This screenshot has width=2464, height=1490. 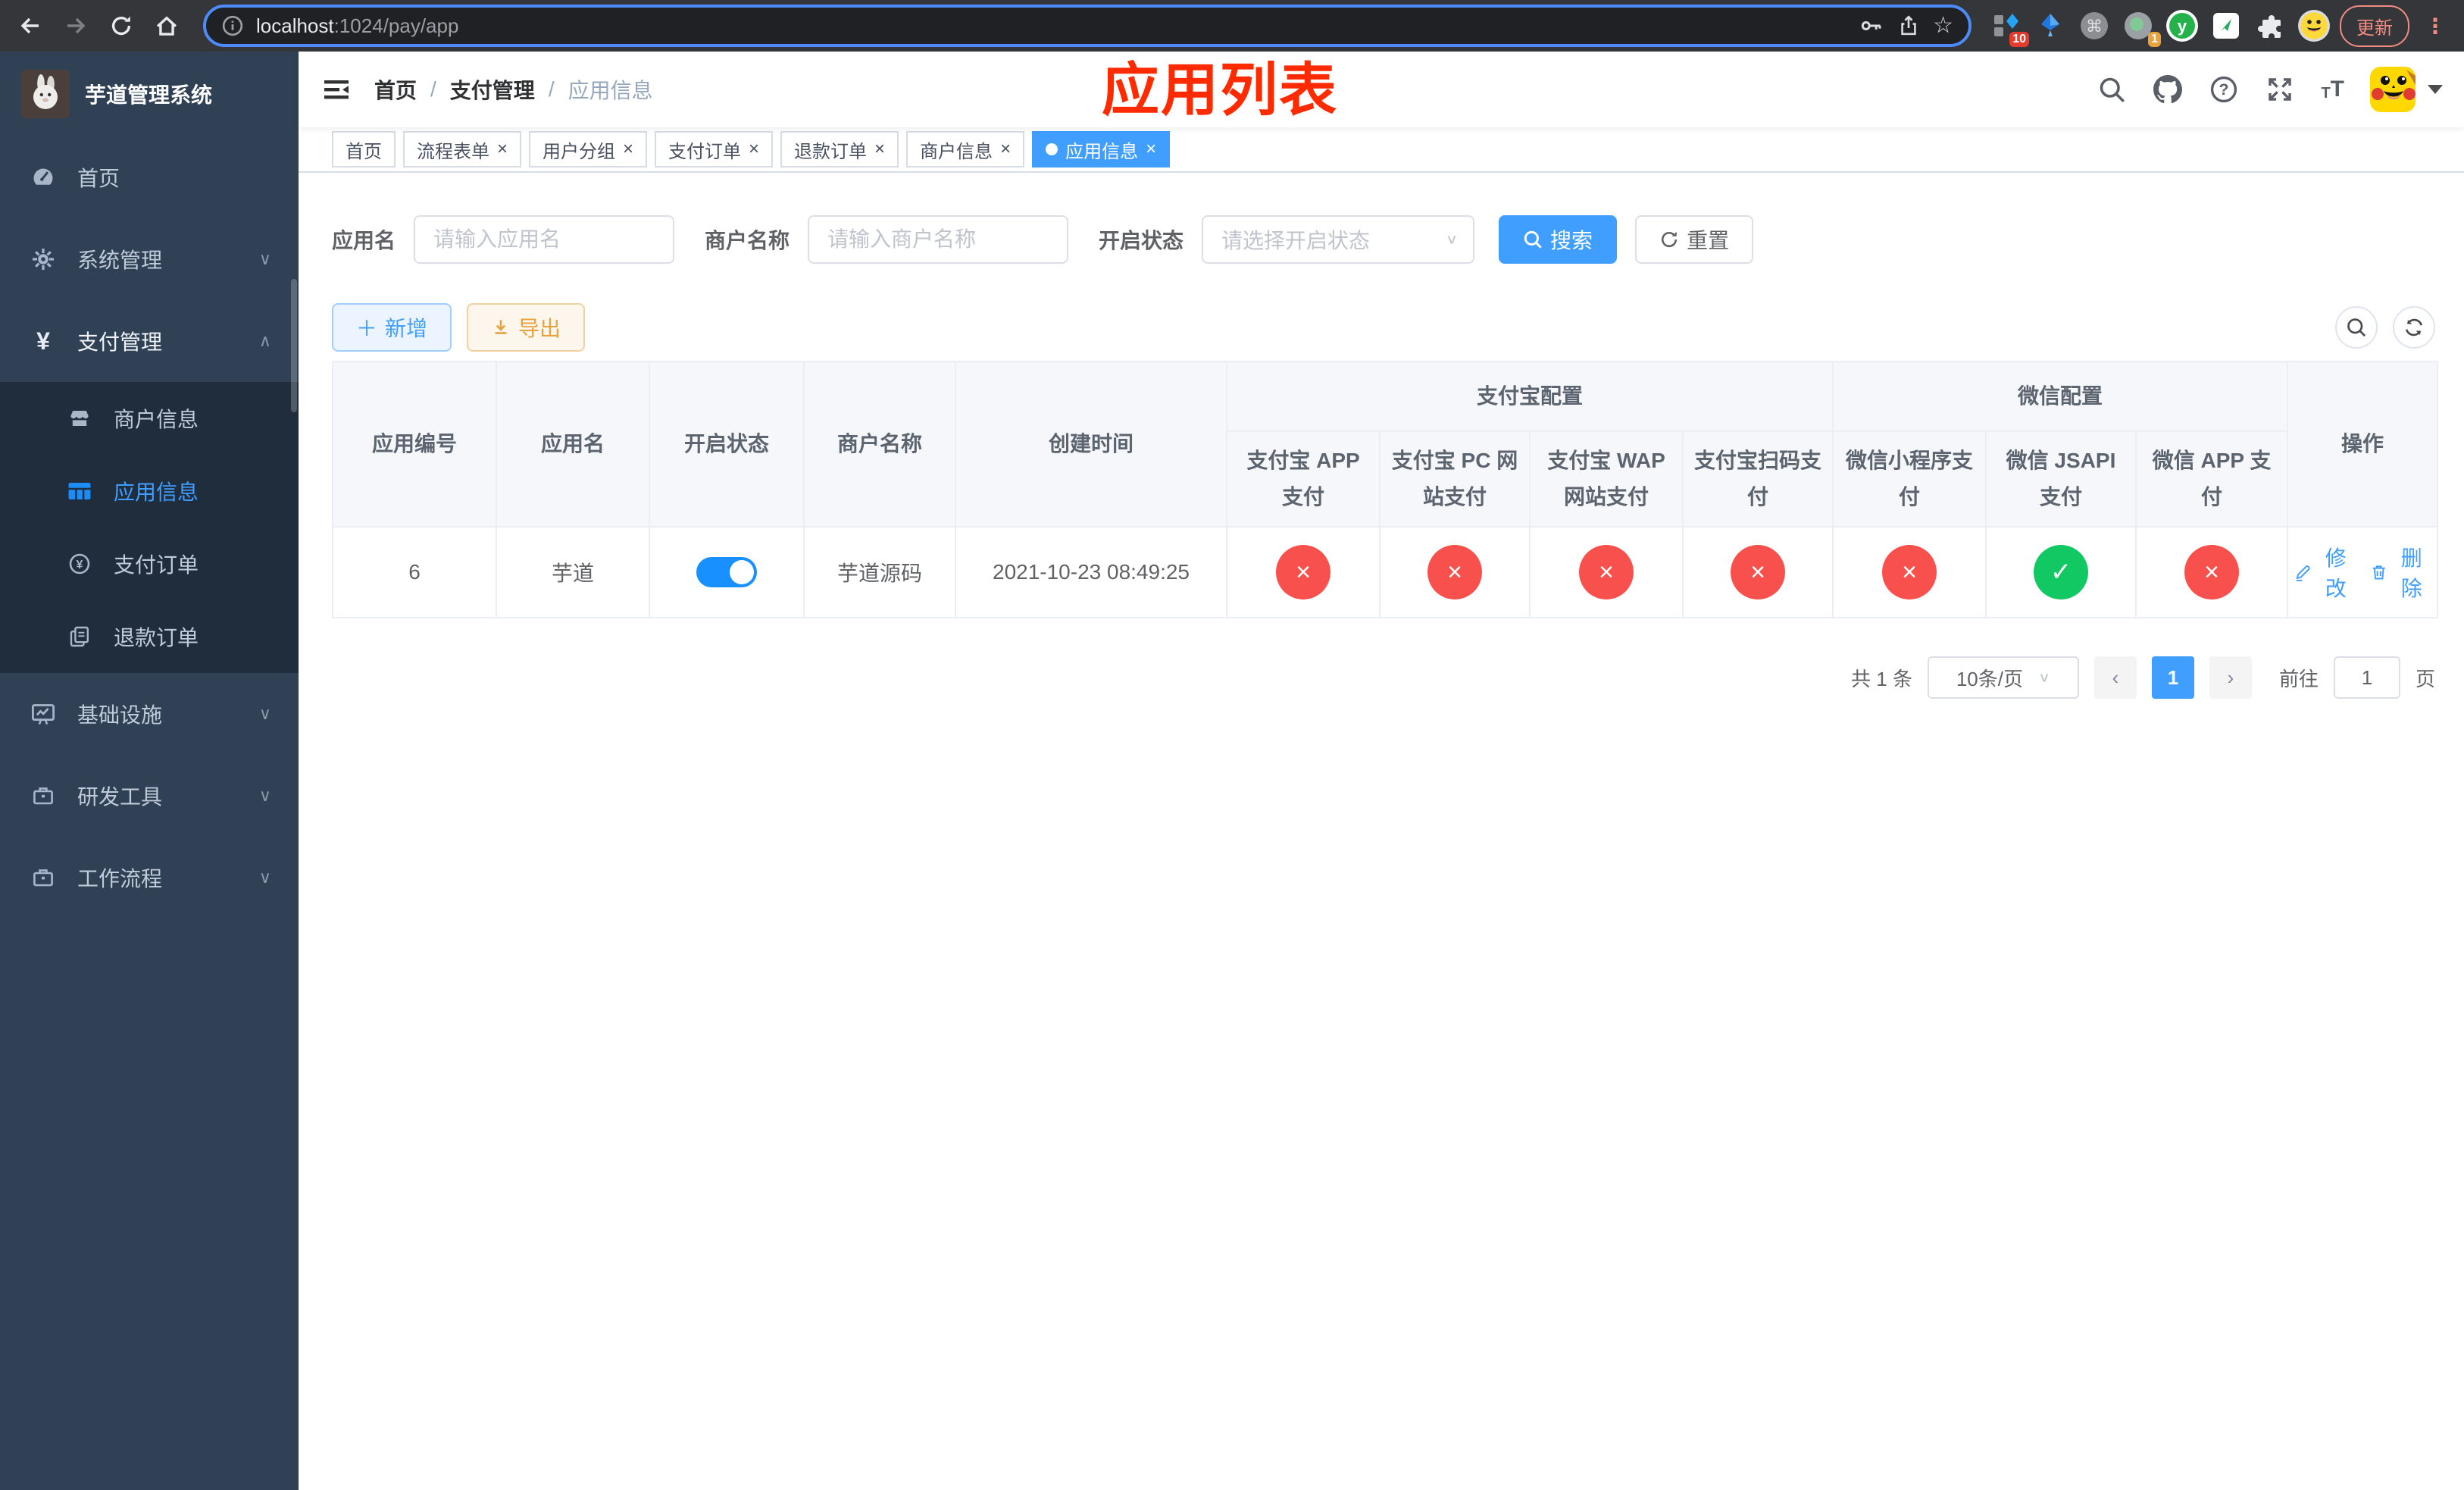 I want to click on goto-label: 前往, so click(x=2298, y=679).